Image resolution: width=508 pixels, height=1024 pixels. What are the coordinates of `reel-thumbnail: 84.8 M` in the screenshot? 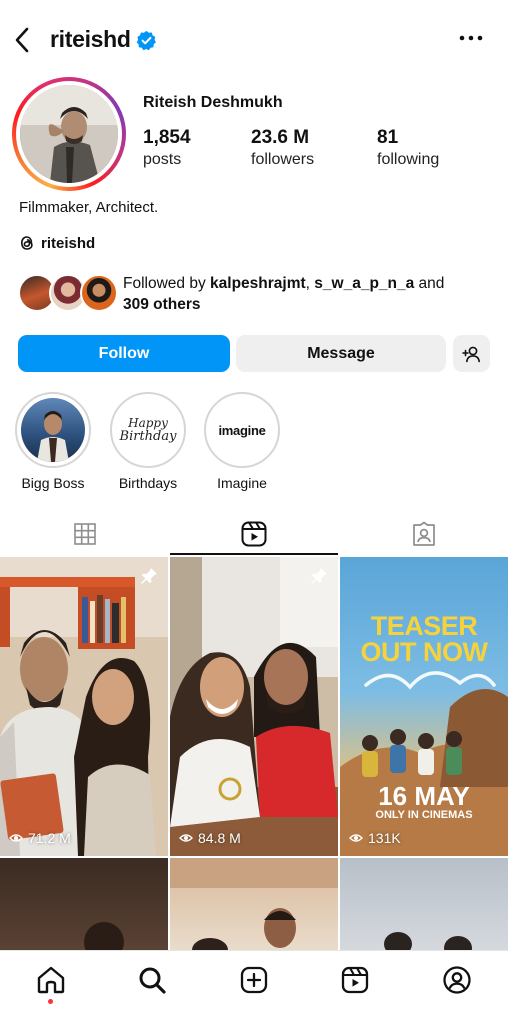 It's located at (254, 706).